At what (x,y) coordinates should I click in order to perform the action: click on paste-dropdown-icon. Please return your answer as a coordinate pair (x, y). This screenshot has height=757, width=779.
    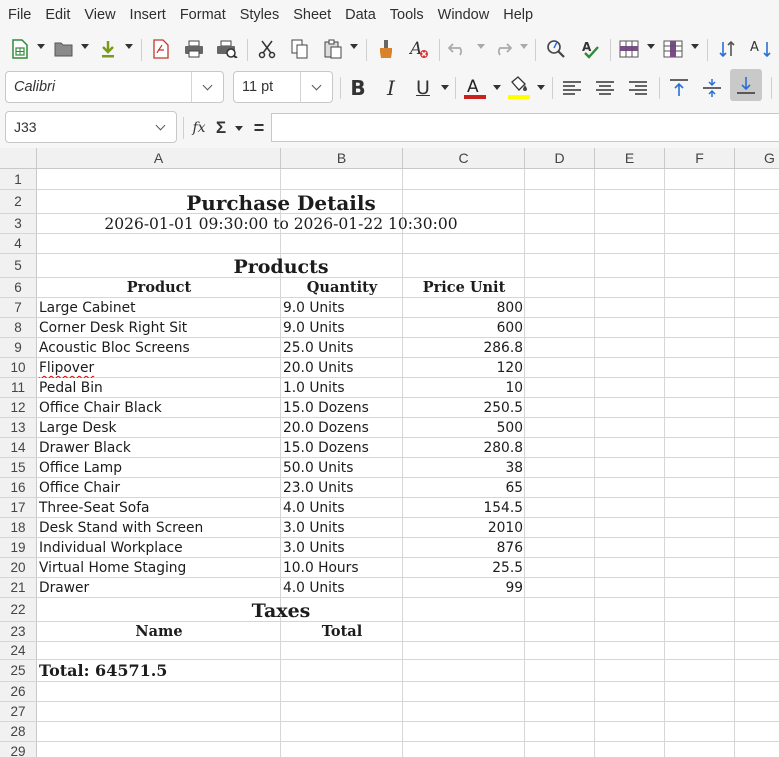
    Looking at the image, I should click on (354, 46).